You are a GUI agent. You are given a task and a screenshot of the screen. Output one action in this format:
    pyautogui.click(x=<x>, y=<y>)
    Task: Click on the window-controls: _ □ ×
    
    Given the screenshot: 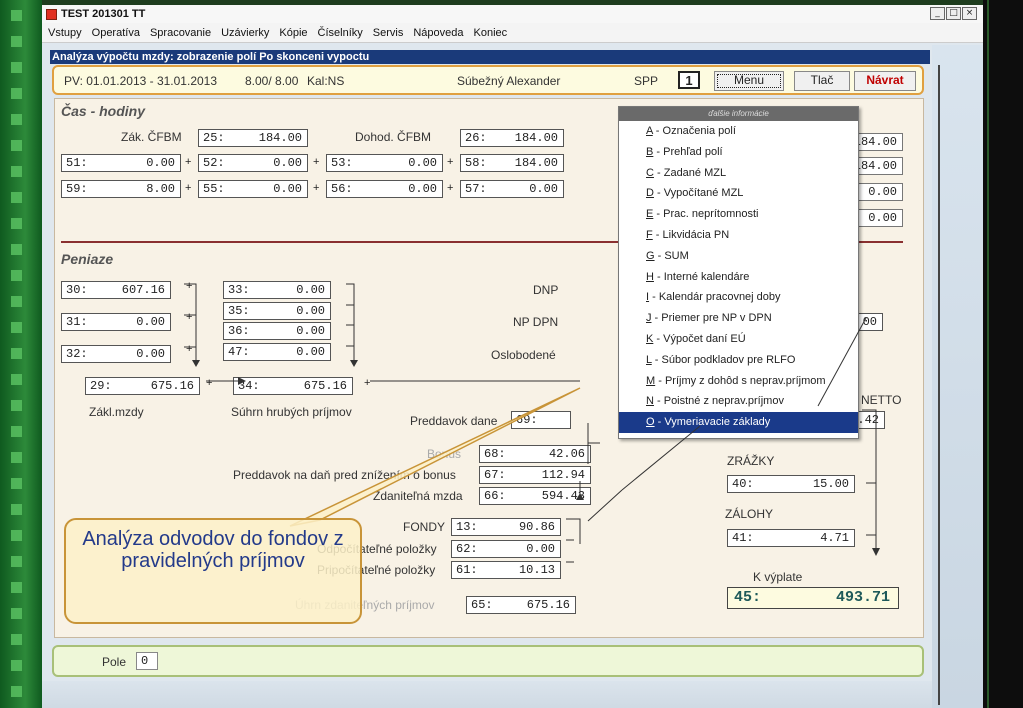 What is the action you would take?
    pyautogui.click(x=953, y=13)
    